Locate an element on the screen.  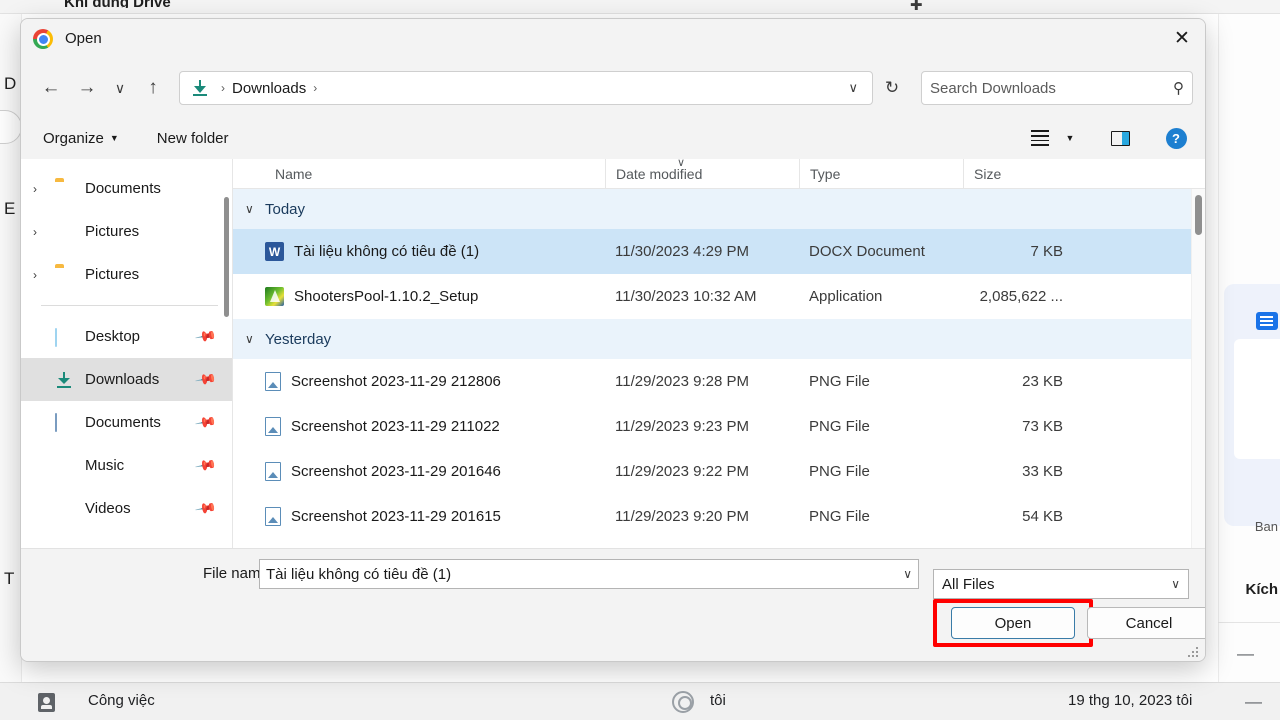
address-bar: › Downloads › ∨ is located at coordinates (526, 88).